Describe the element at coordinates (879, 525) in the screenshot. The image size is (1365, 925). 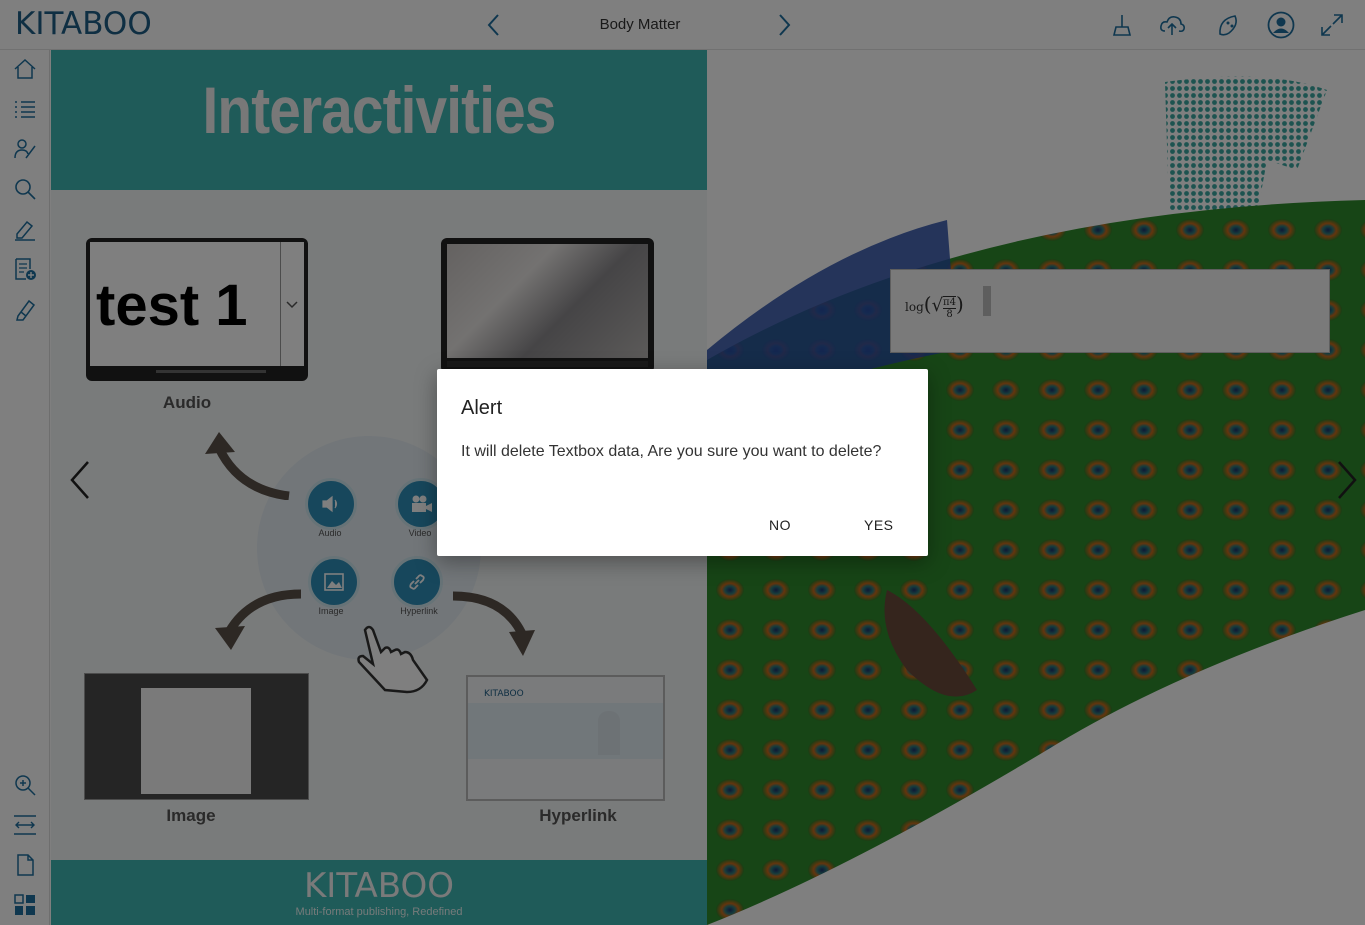
I see `yes-button: YES` at that location.